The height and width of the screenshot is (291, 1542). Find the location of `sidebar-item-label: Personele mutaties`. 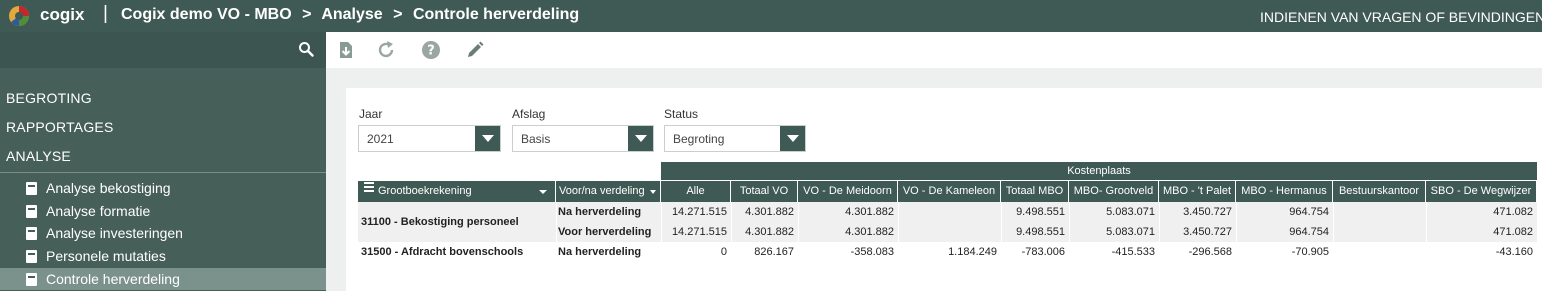

sidebar-item-label: Personele mutaties is located at coordinates (106, 256).